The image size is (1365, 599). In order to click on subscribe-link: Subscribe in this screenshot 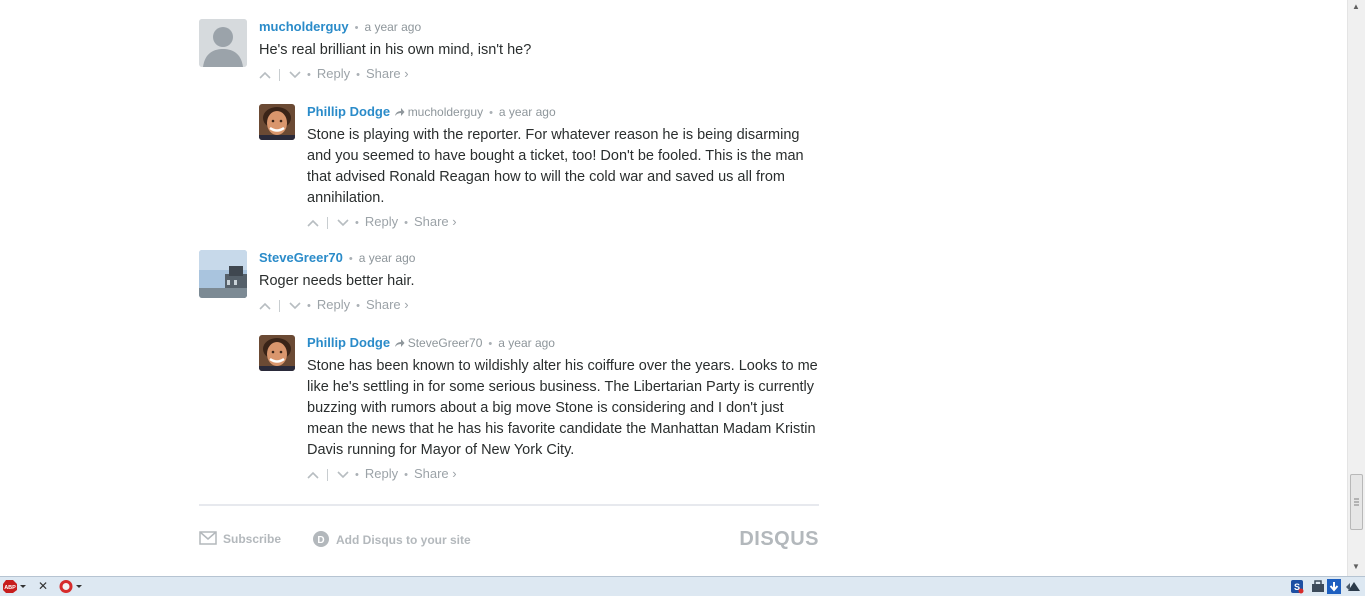, I will do `click(240, 539)`.